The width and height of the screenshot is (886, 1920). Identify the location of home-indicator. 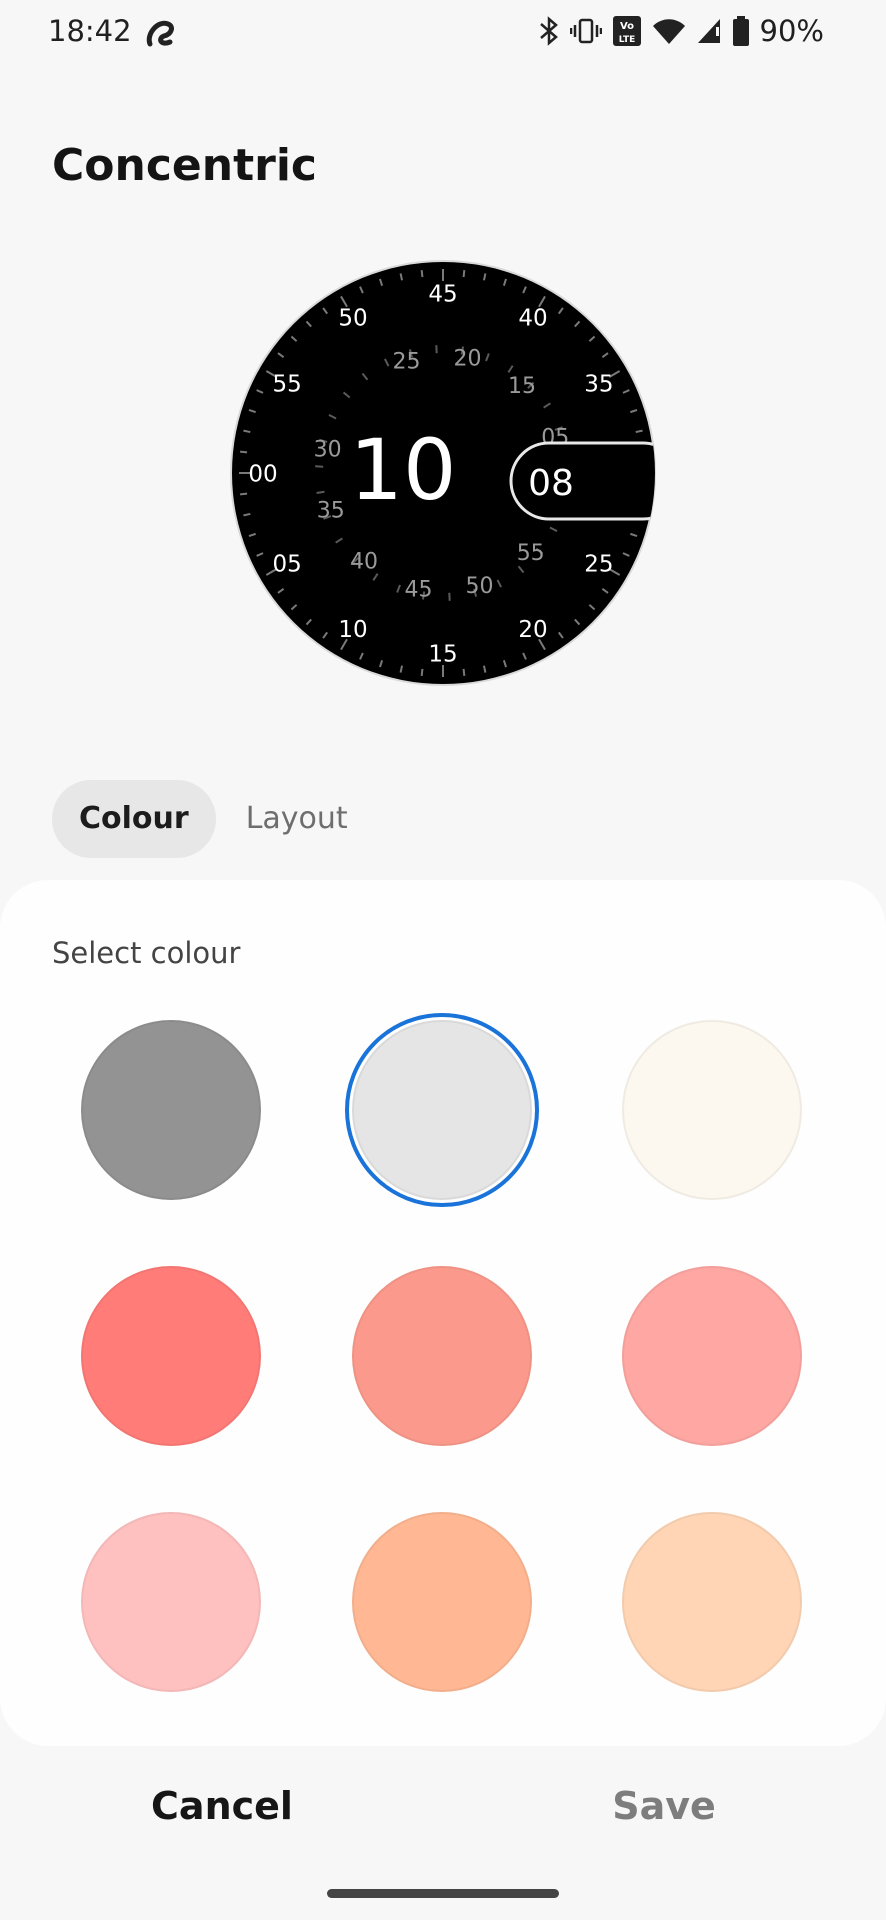
(443, 1893).